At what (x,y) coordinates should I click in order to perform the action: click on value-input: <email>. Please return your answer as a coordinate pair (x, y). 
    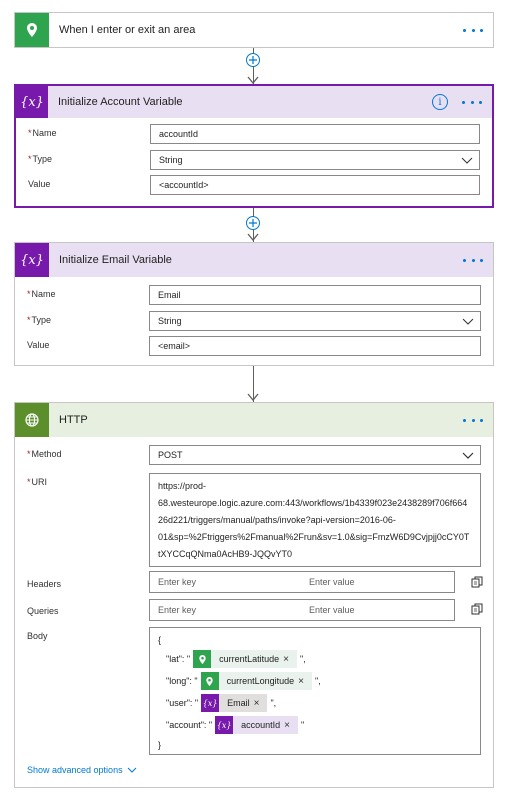
    Looking at the image, I should click on (315, 346).